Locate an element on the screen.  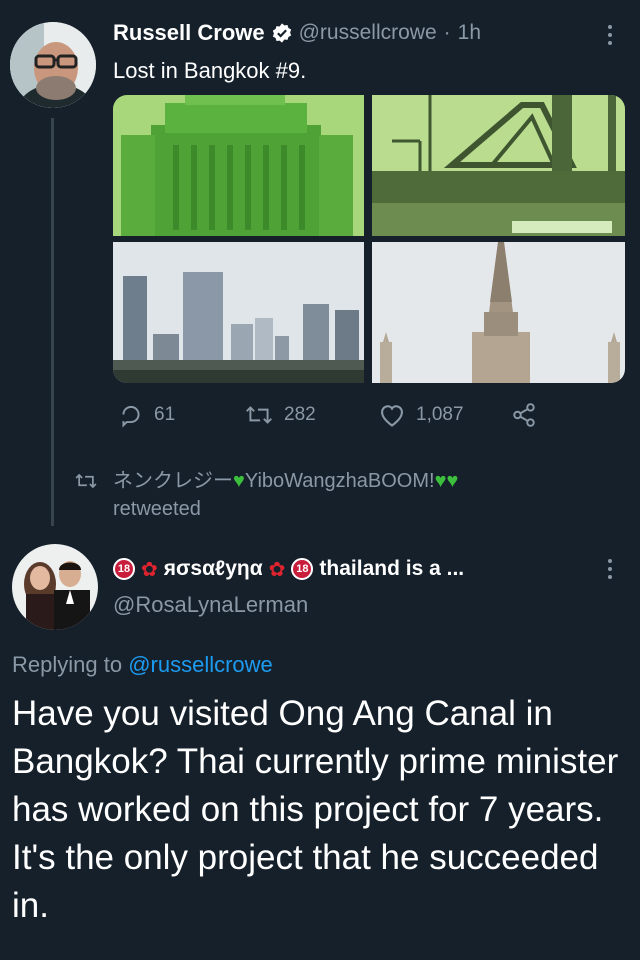
reply-action: 61 is located at coordinates (146, 415).